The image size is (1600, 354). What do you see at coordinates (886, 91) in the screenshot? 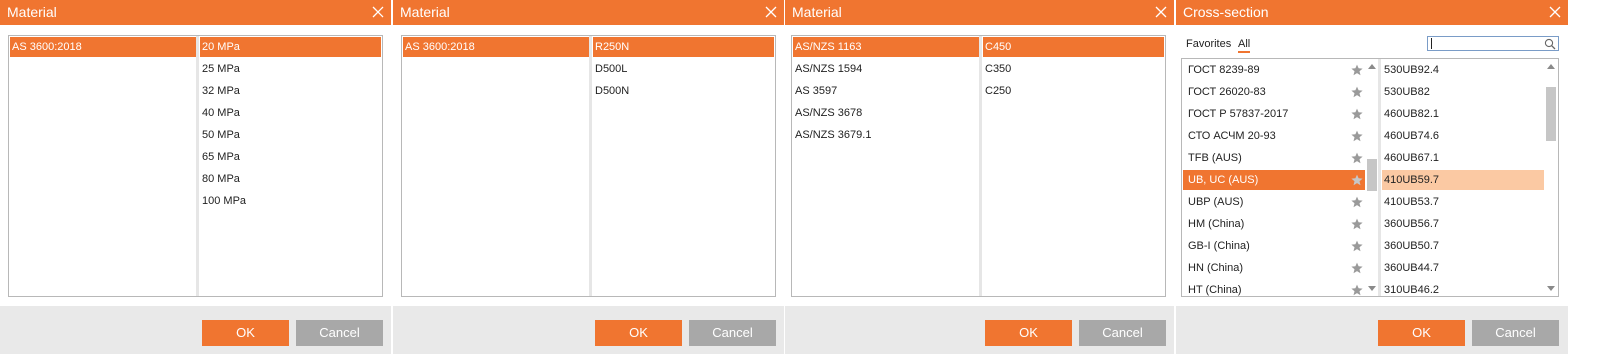
I see `list-item: AS 3597` at bounding box center [886, 91].